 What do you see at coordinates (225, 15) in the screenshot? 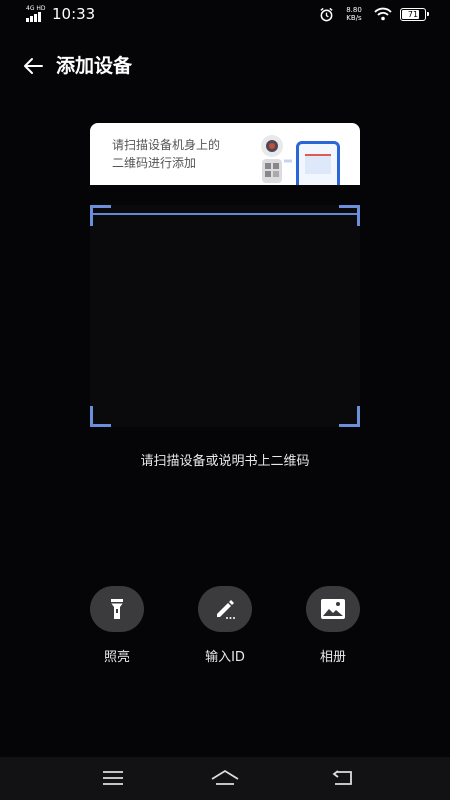
I see `status-bar: 4G HD 10:33 8.80 KB/s 71` at bounding box center [225, 15].